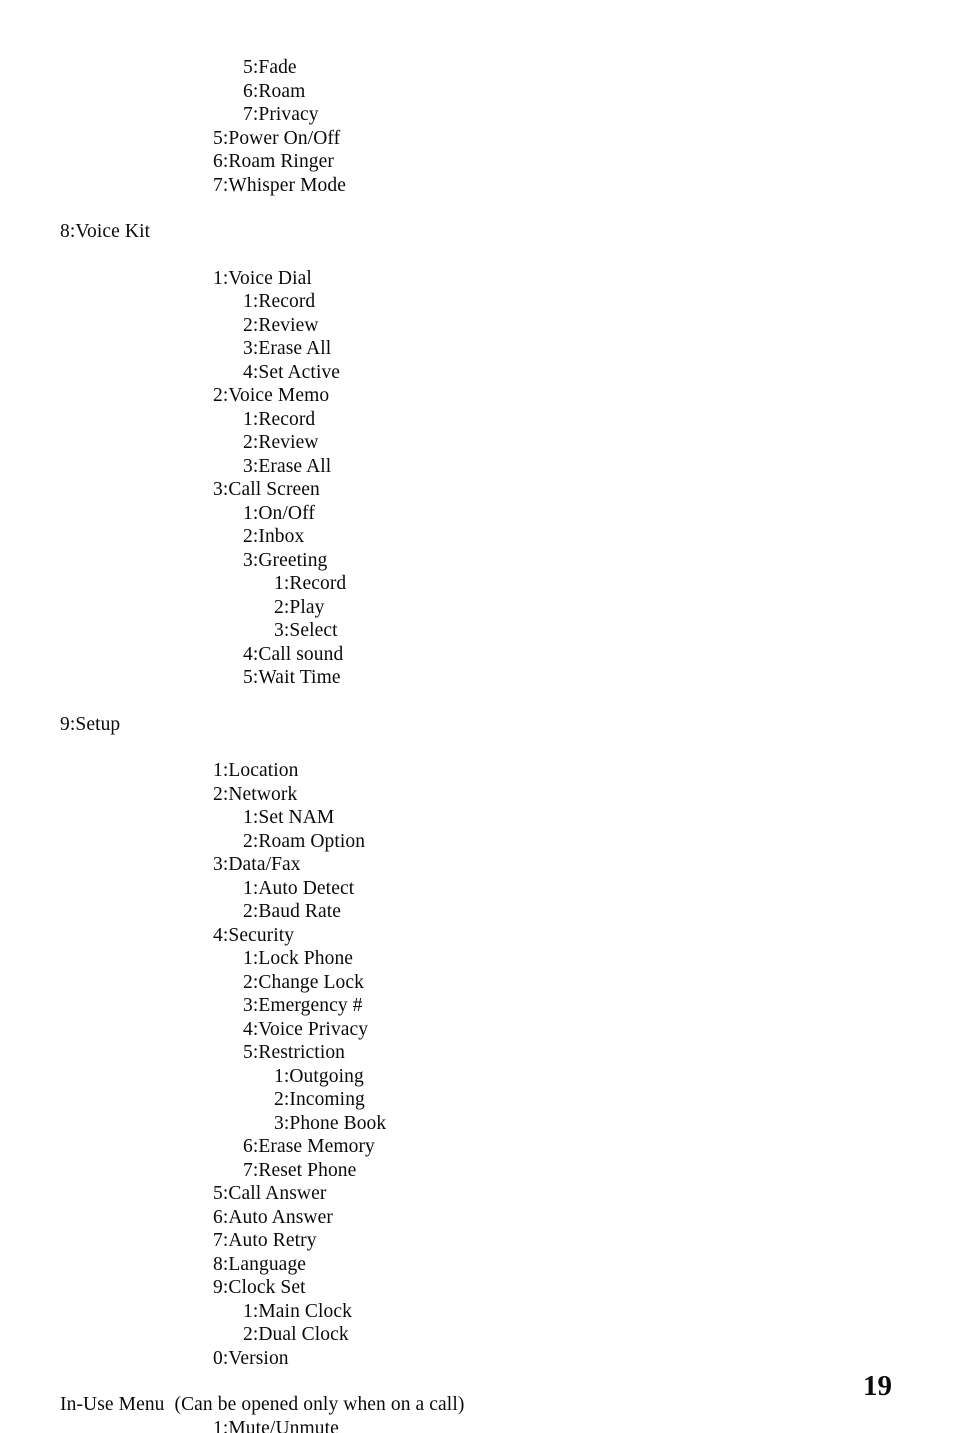 The height and width of the screenshot is (1433, 954). What do you see at coordinates (266, 489) in the screenshot?
I see `menu-item-level-1: 3:Call Screen` at bounding box center [266, 489].